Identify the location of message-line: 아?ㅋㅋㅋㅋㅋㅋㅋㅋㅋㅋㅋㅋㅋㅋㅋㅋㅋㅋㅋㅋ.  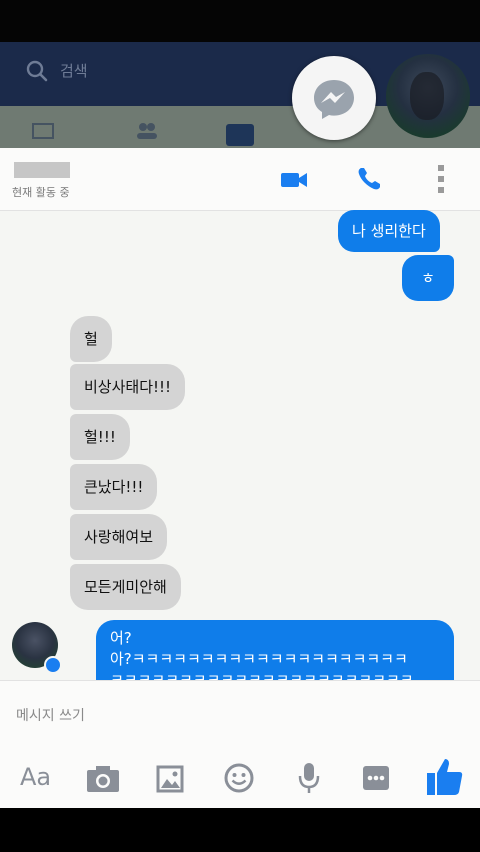
(259, 659).